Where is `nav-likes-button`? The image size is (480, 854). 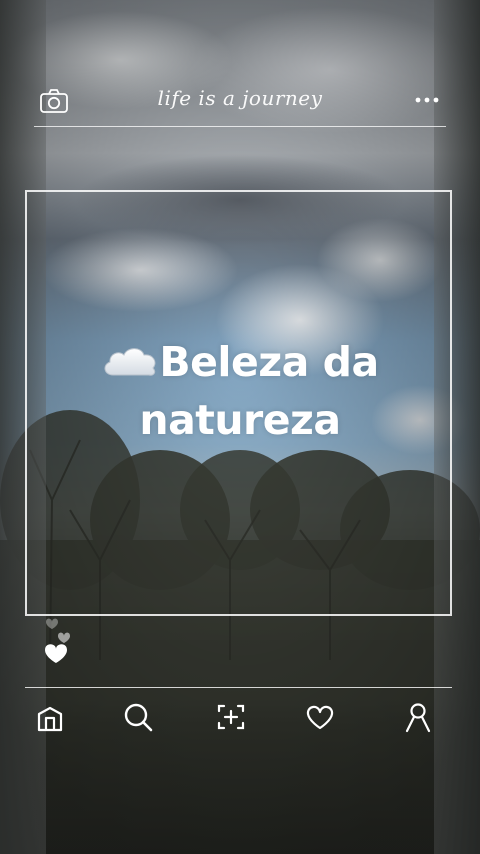 nav-likes-button is located at coordinates (320, 717).